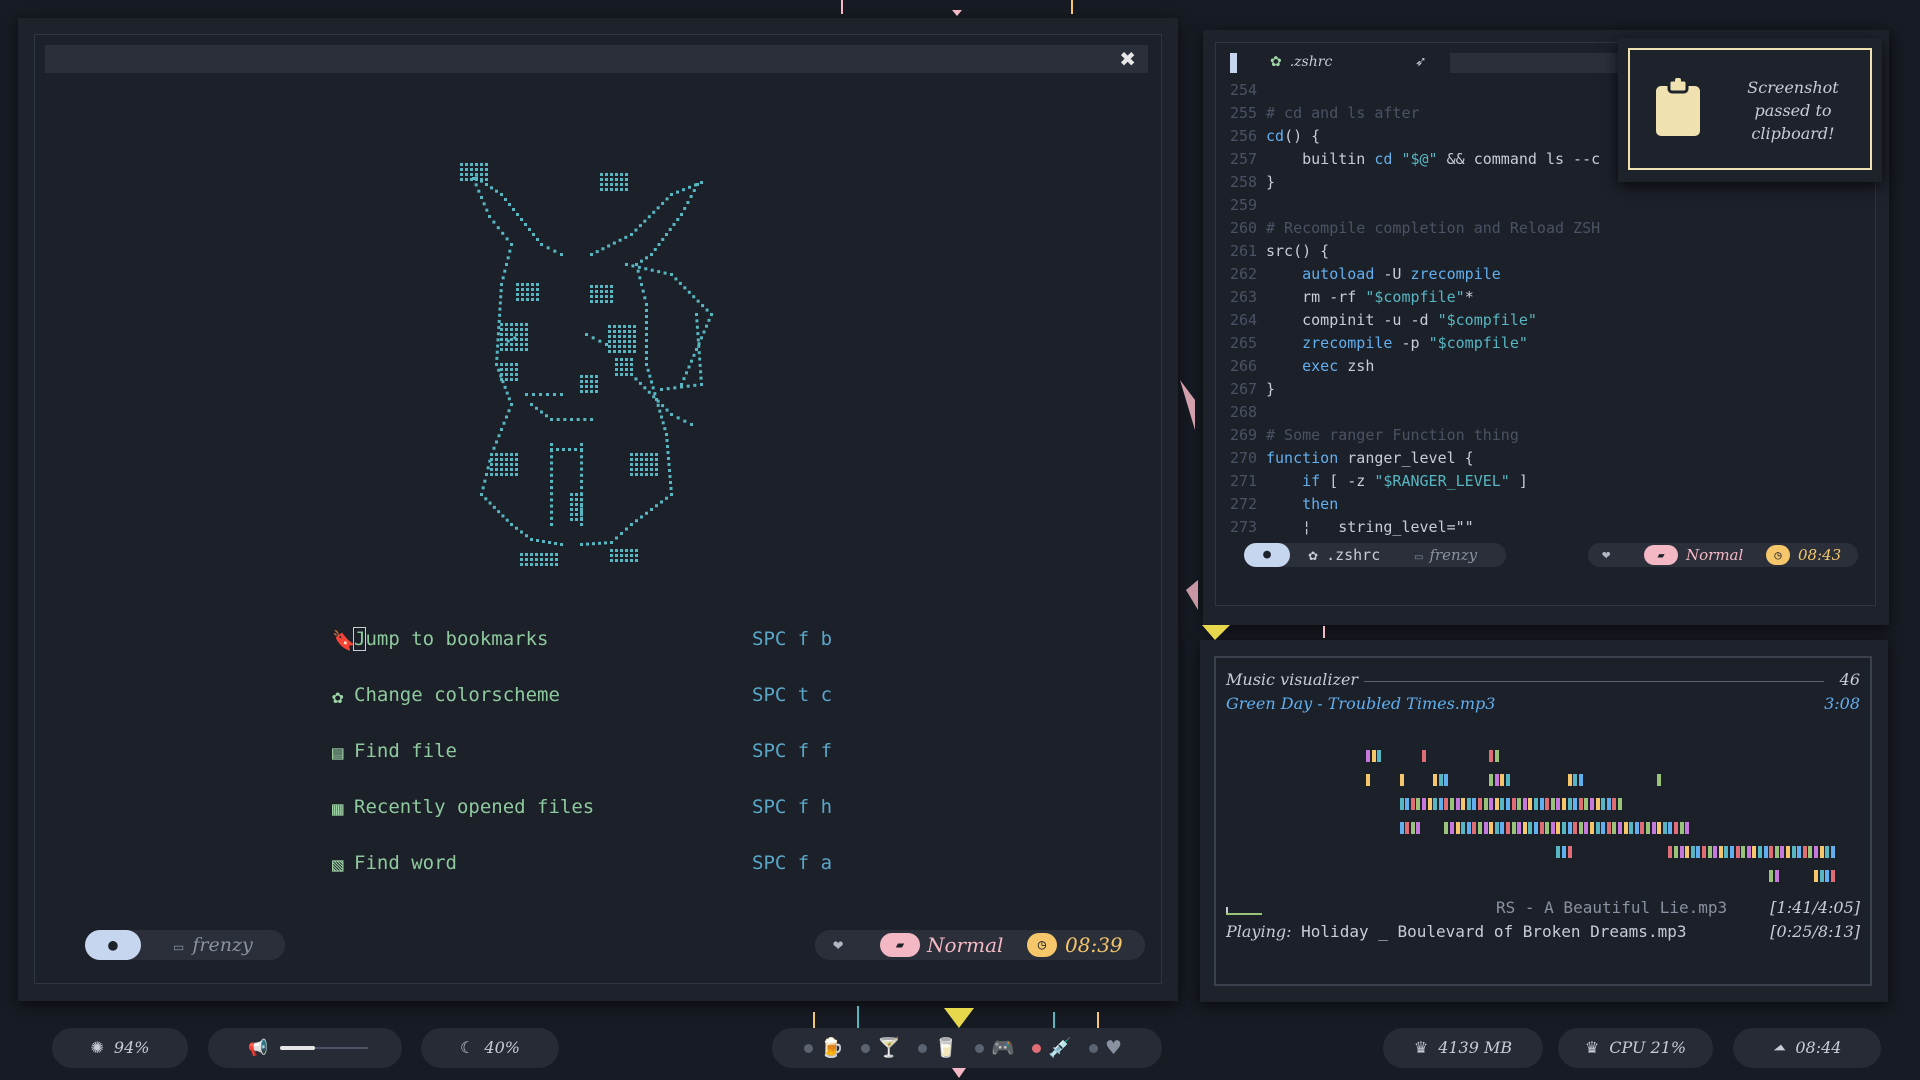  I want to click on volume-widget: 📢, so click(305, 1048).